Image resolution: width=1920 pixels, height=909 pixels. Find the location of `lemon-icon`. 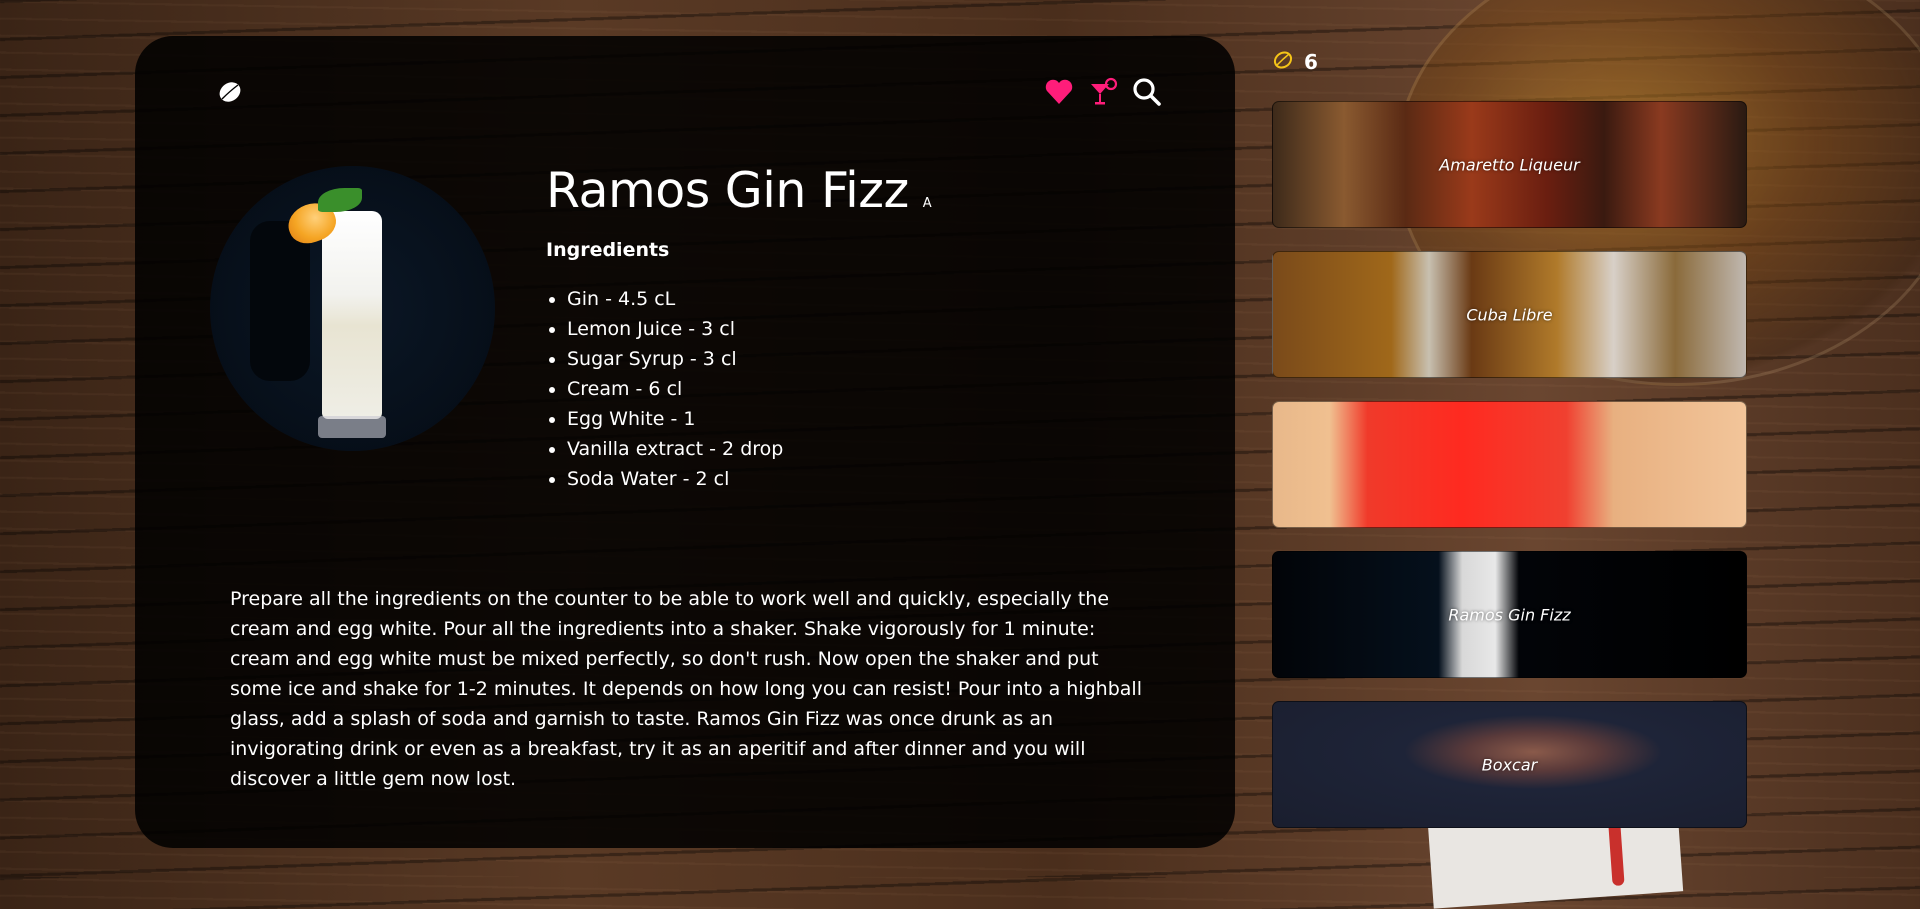

lemon-icon is located at coordinates (1283, 62).